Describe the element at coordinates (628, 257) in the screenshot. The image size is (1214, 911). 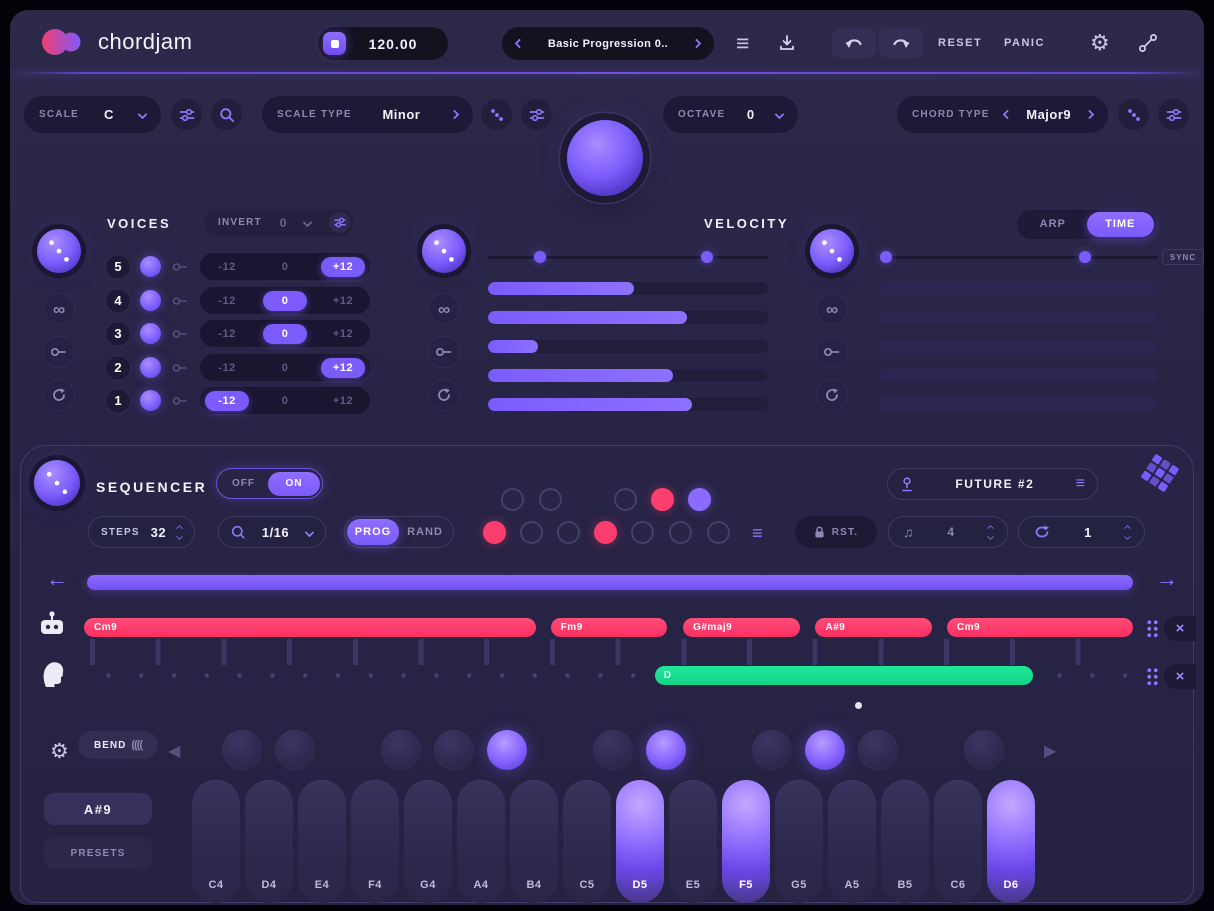
I see `velocity-range-slider` at that location.